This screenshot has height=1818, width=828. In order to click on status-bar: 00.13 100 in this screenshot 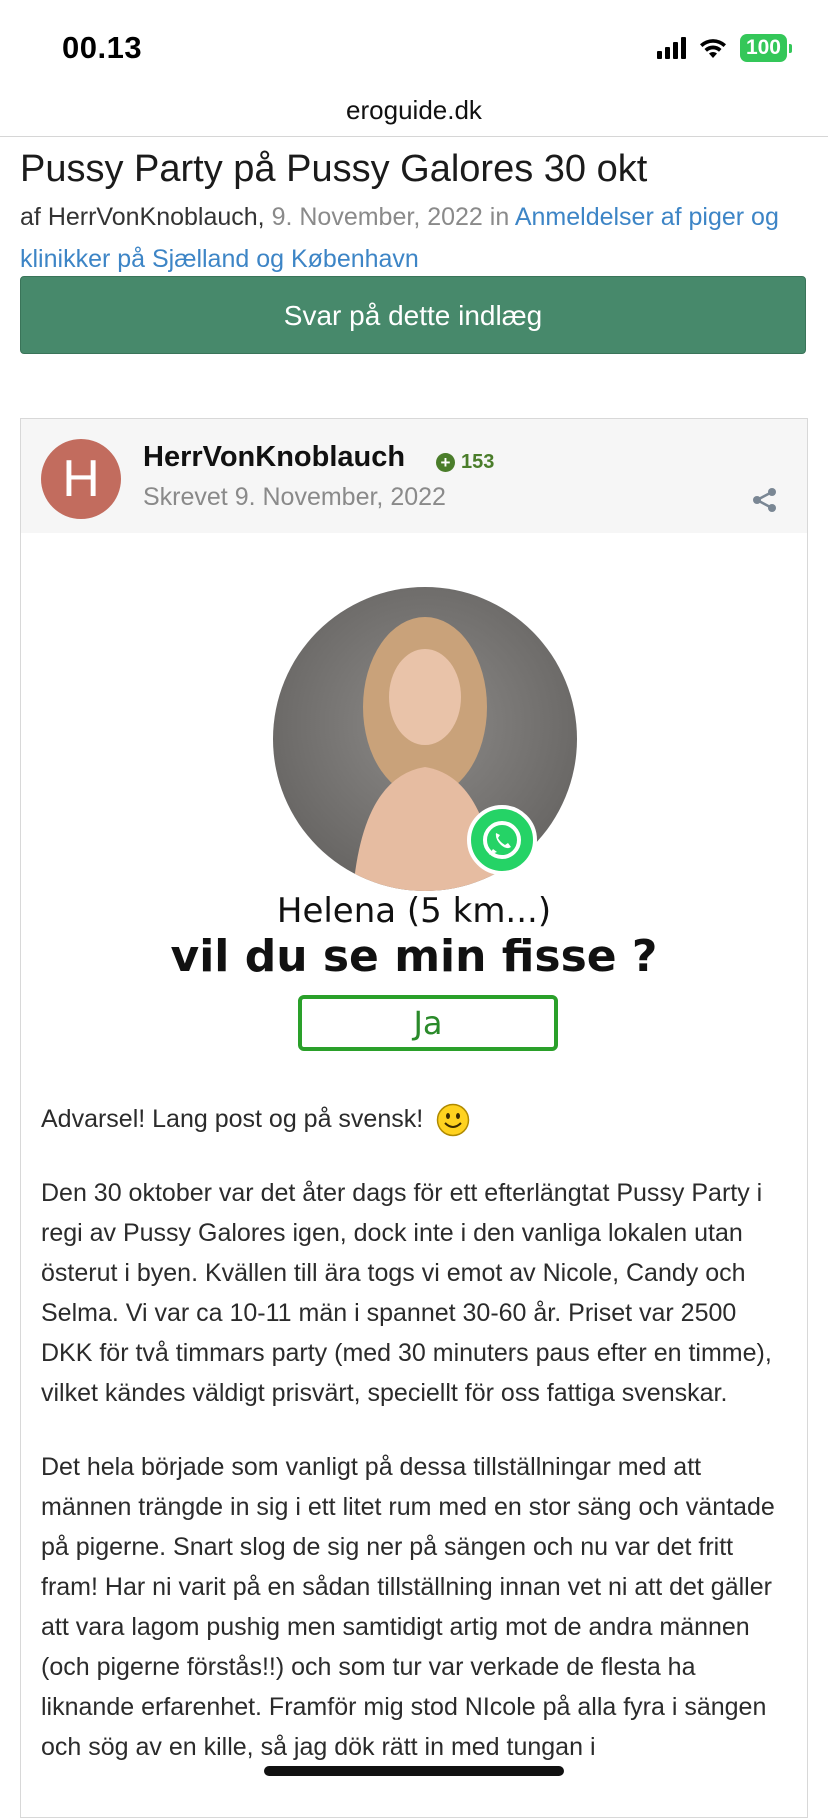, I will do `click(414, 48)`.